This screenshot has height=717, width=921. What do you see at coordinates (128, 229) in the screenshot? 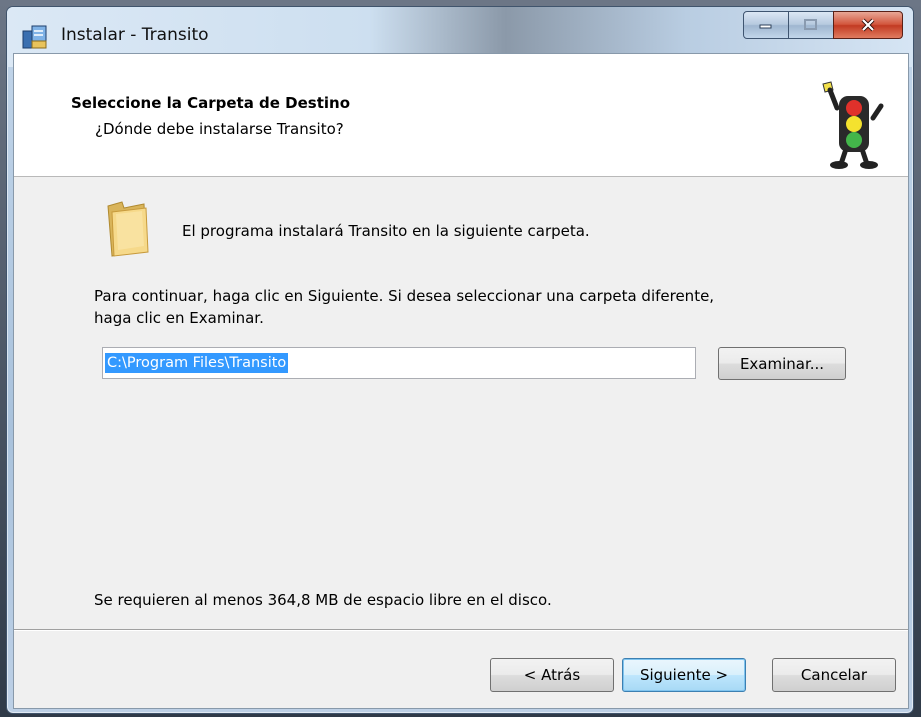
I see `folder-icon` at bounding box center [128, 229].